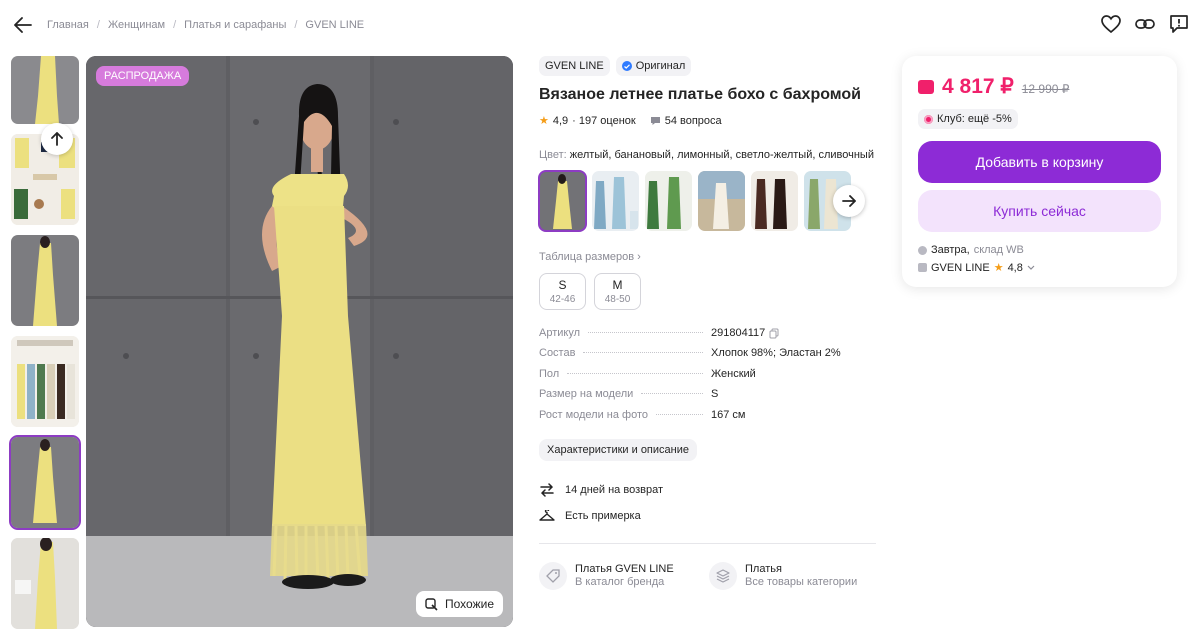  Describe the element at coordinates (660, 66) in the screenshot. I see `original-label: Оригинал` at that location.